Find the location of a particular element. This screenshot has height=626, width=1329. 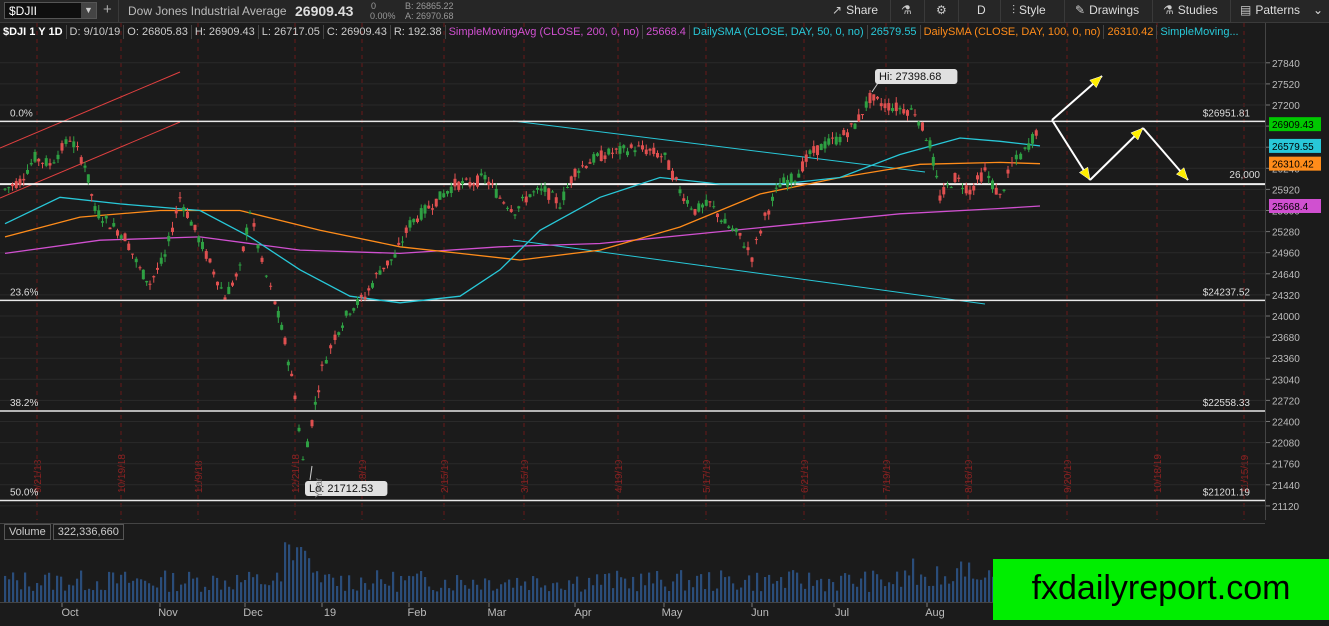

time-axis-label: Feb is located at coordinates (417, 613).